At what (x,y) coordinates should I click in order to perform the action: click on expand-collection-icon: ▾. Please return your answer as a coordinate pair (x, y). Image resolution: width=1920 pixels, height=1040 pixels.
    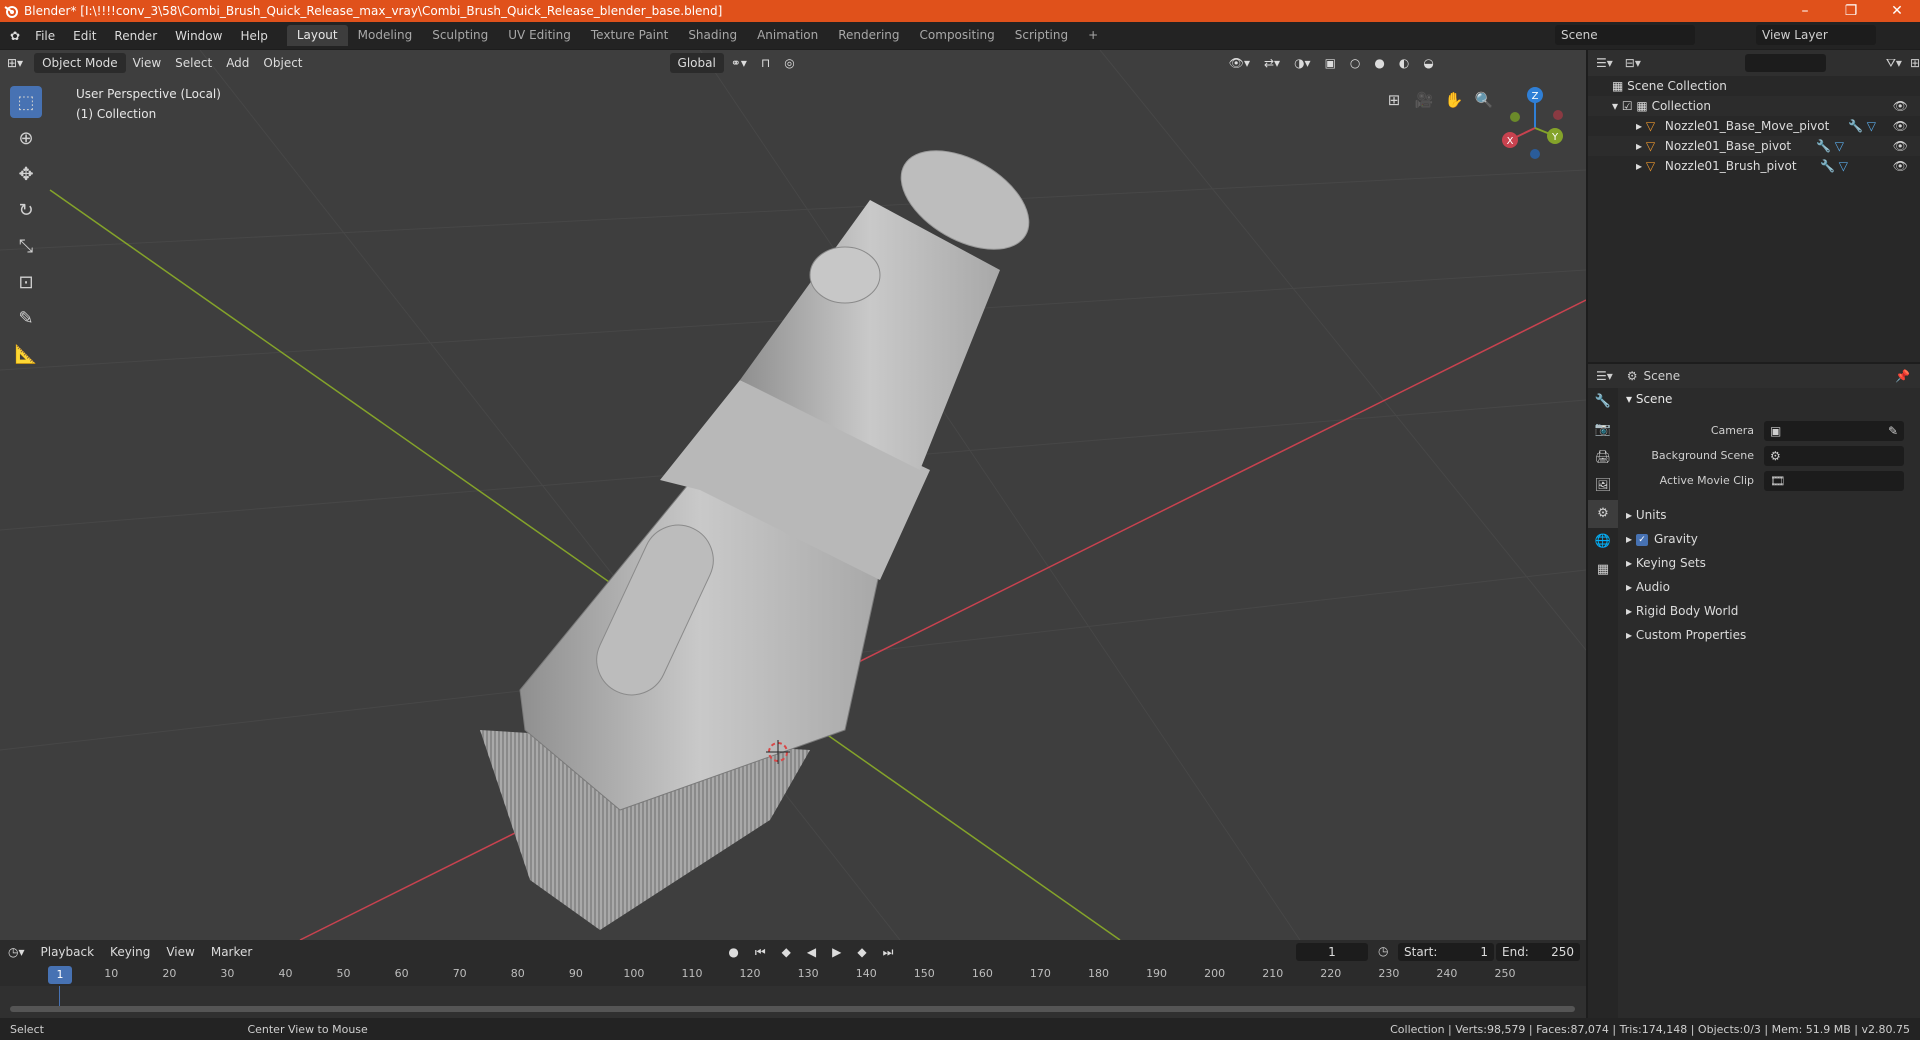
    Looking at the image, I should click on (1617, 106).